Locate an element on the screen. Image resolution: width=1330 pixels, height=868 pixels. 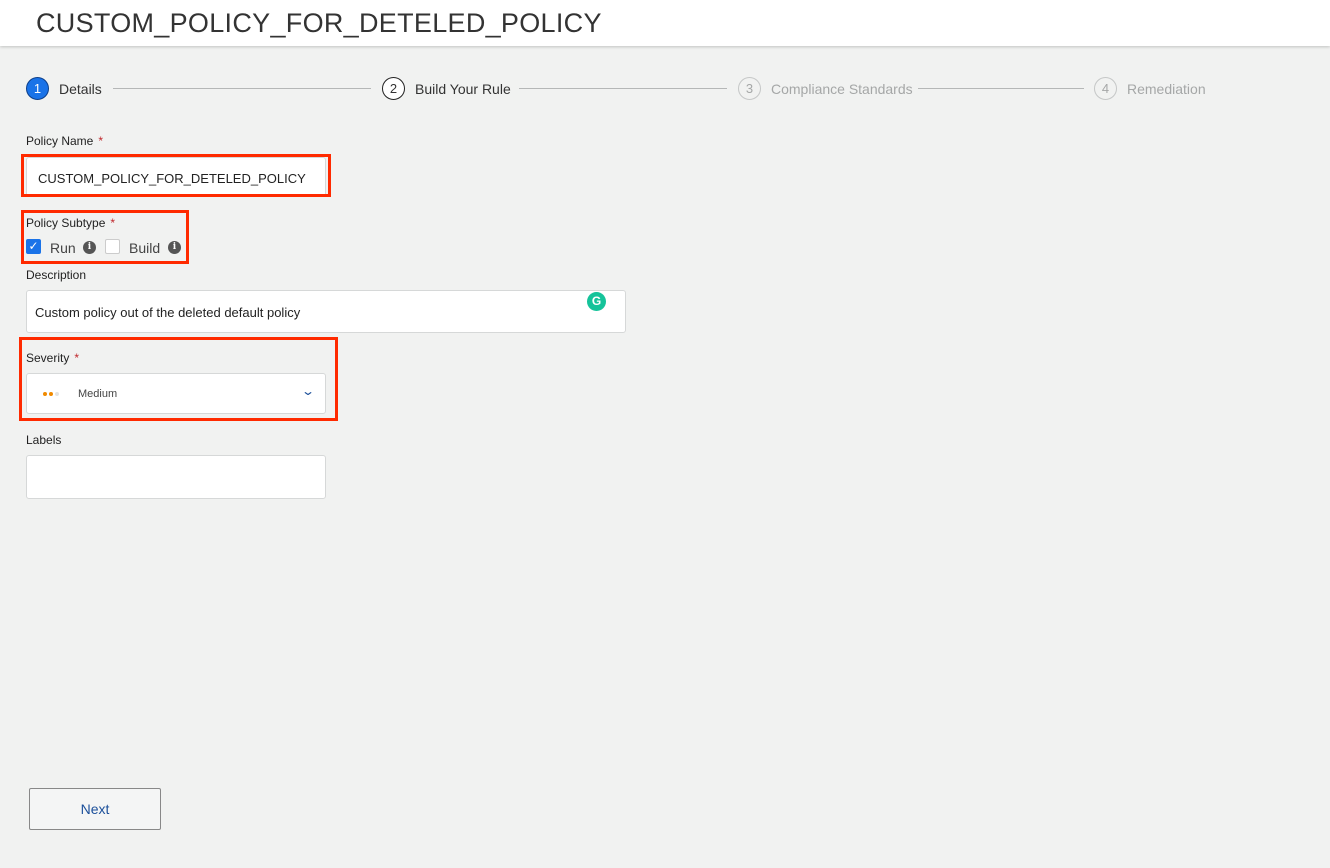
step-label: Details is located at coordinates (80, 88).